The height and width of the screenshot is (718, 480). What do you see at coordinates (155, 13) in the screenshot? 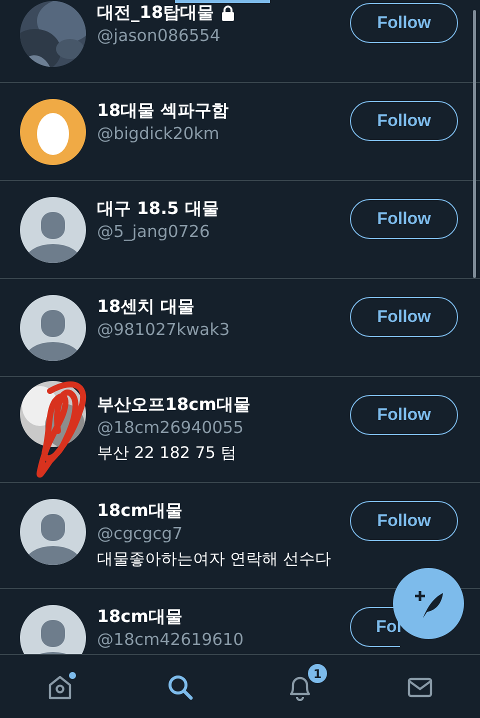
I see `display-name: 대전_18탑대물` at bounding box center [155, 13].